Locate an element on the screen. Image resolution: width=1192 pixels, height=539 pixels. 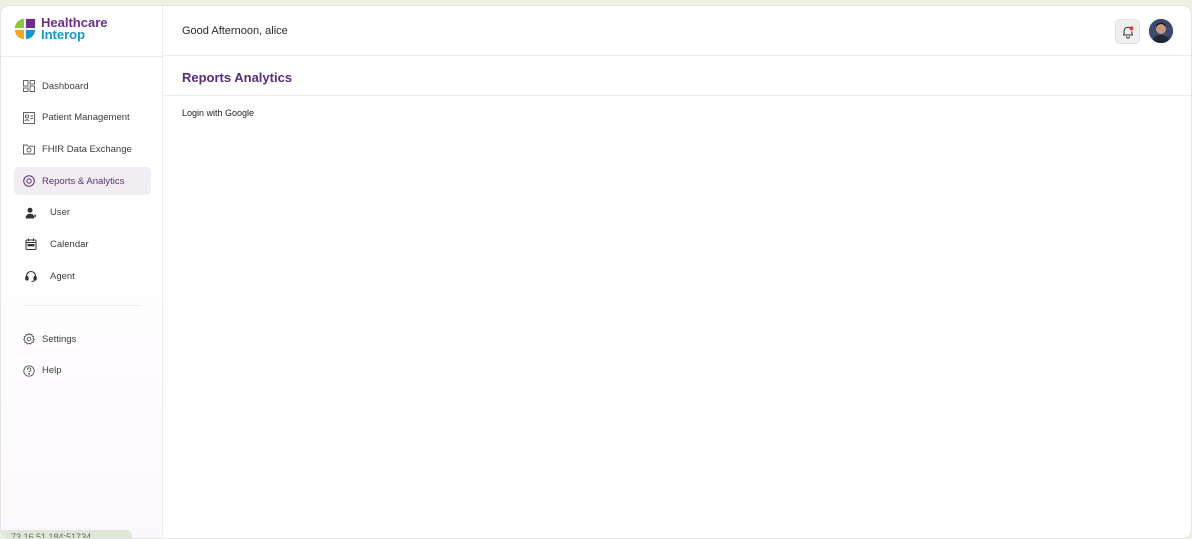
logo-mark-icon is located at coordinates (25, 29).